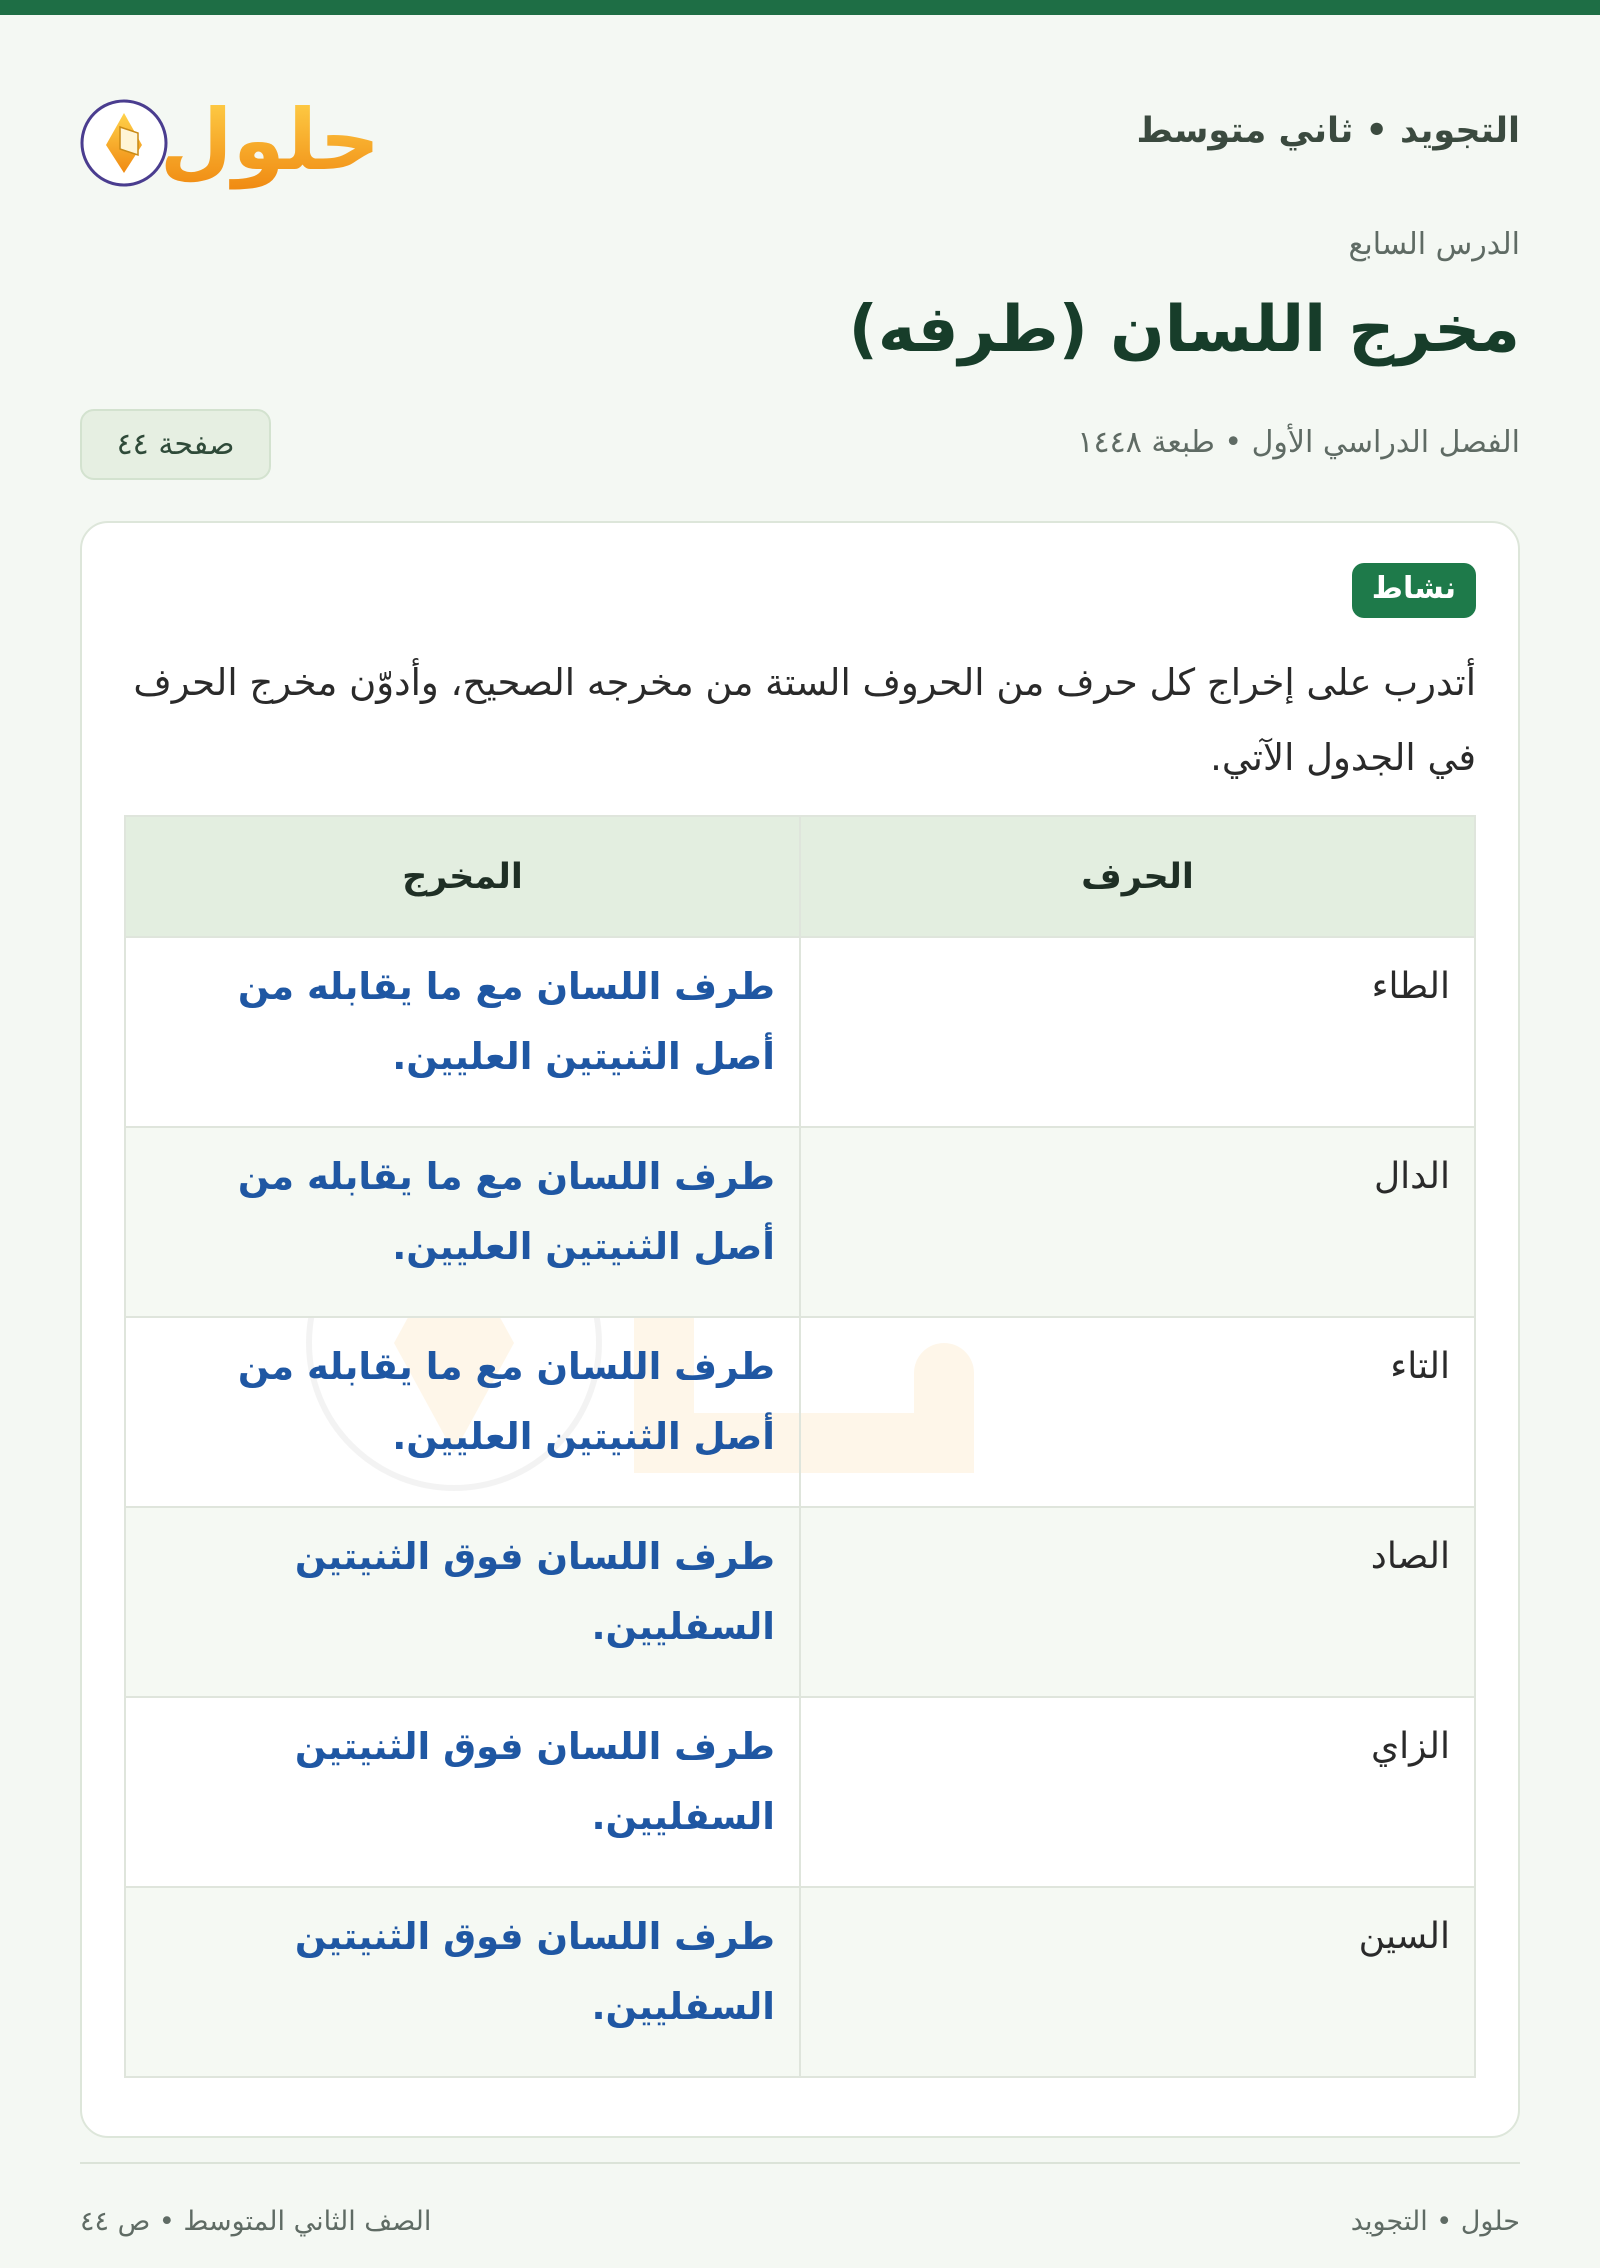  Describe the element at coordinates (175, 444) in the screenshot. I see `page-number-chip: صفحة ٤٤` at that location.